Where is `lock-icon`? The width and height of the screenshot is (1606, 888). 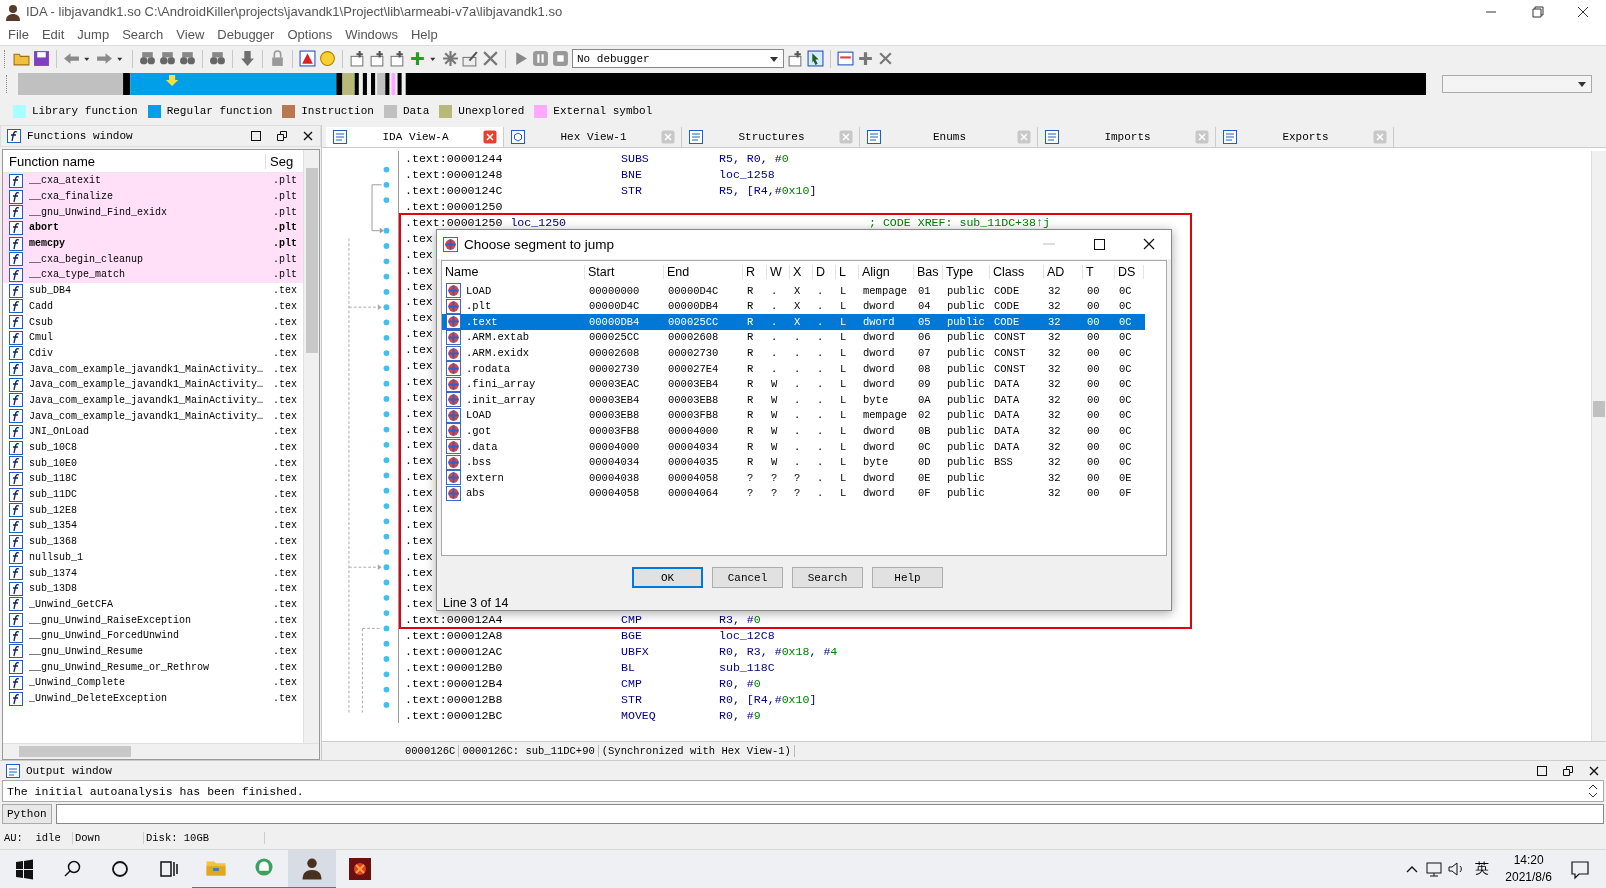
lock-icon is located at coordinates (277, 58).